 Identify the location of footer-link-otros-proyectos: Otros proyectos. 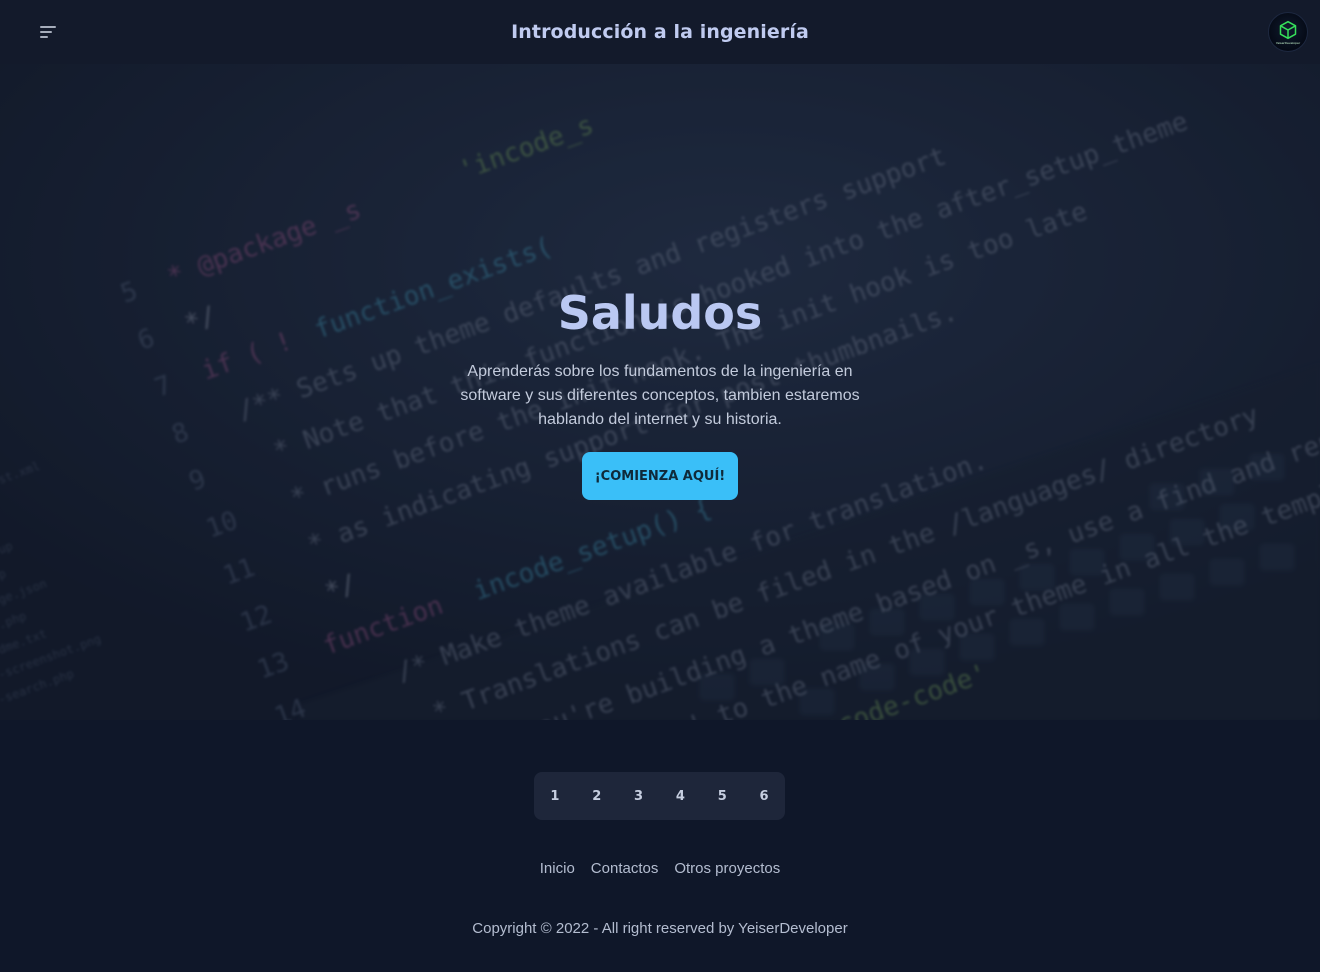
(727, 868).